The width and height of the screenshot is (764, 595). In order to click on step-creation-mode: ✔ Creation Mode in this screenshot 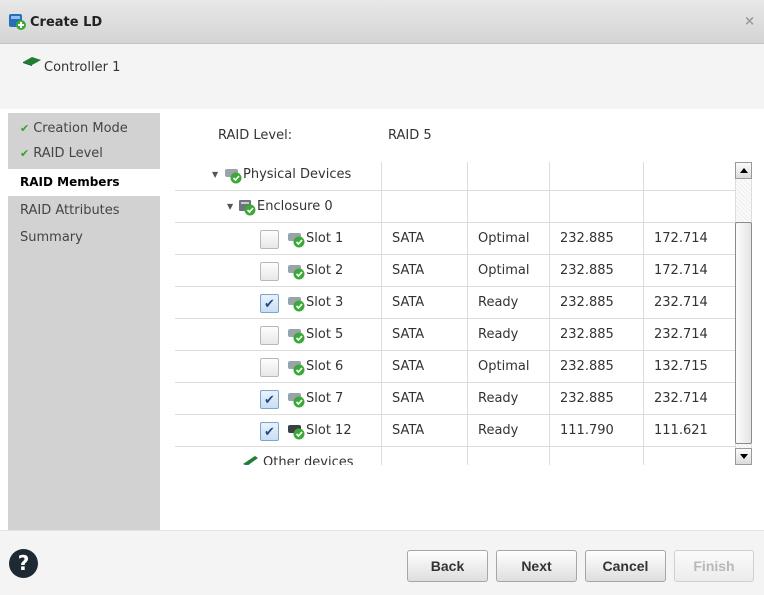, I will do `click(84, 128)`.